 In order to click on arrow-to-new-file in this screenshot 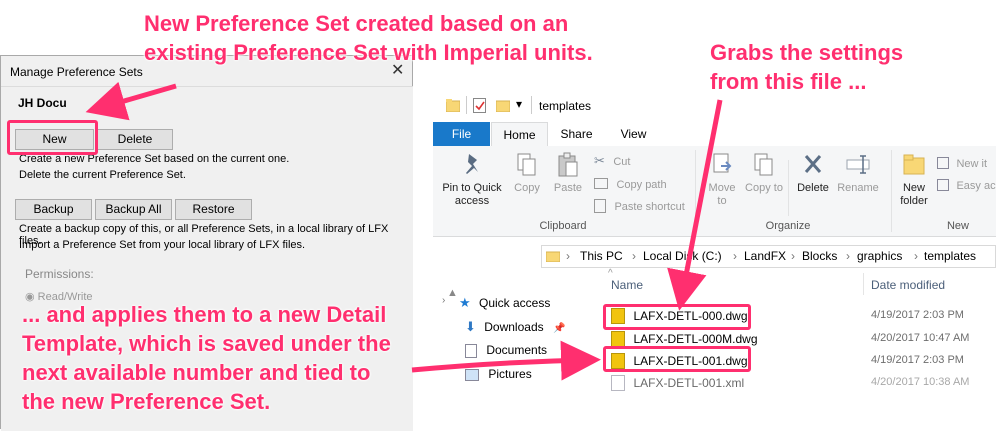, I will do `click(506, 360)`.